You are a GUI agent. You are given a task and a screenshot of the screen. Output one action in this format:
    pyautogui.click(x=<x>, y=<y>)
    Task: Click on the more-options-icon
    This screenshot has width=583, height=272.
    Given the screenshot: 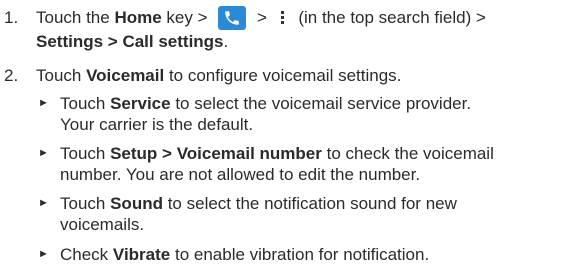 What is the action you would take?
    pyautogui.click(x=283, y=18)
    